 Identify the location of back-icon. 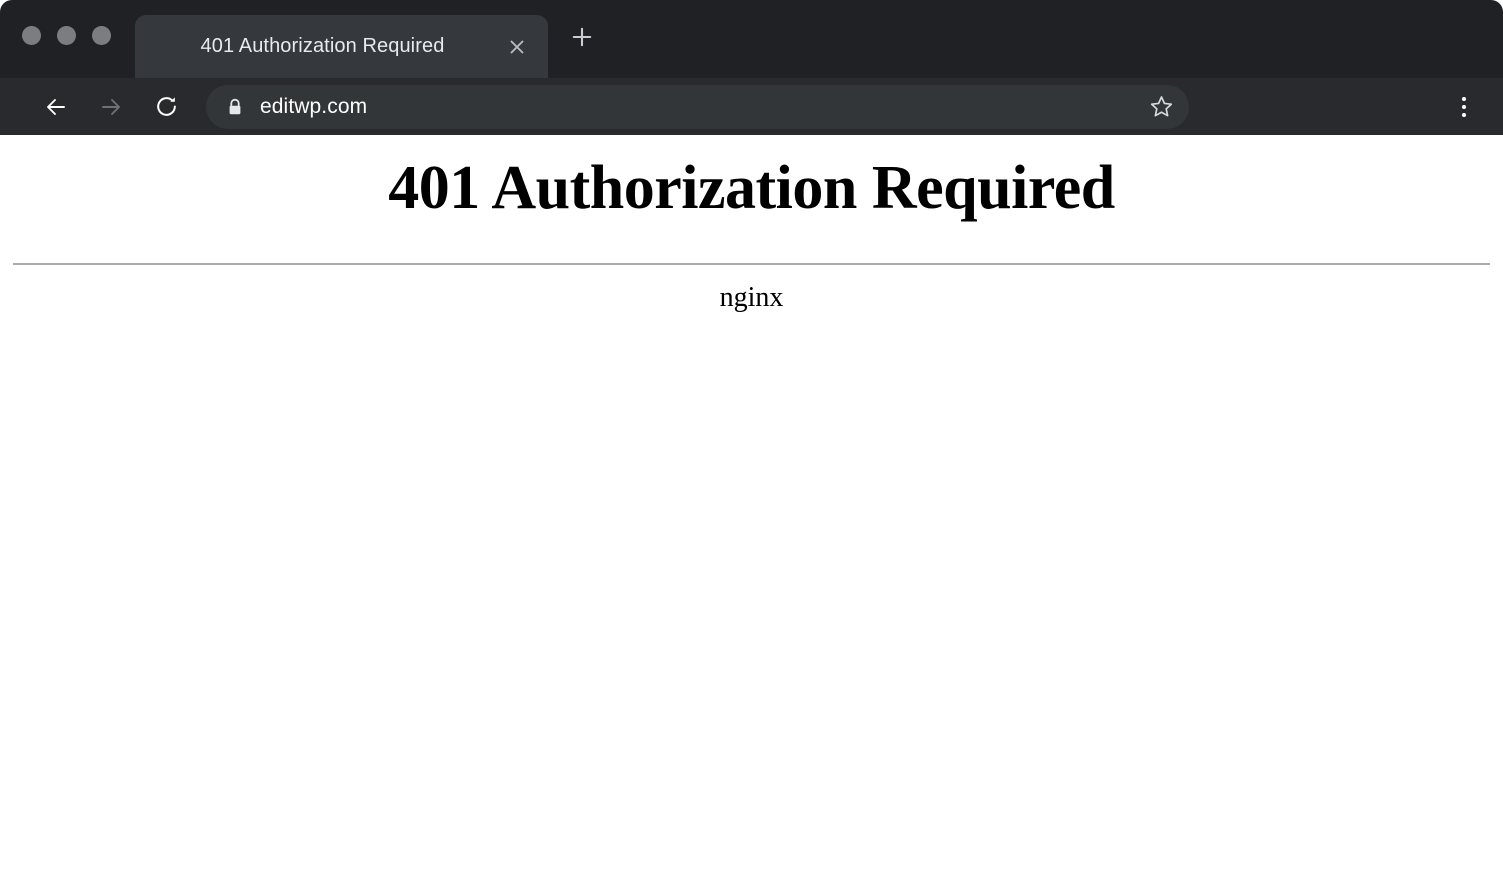
(56, 107).